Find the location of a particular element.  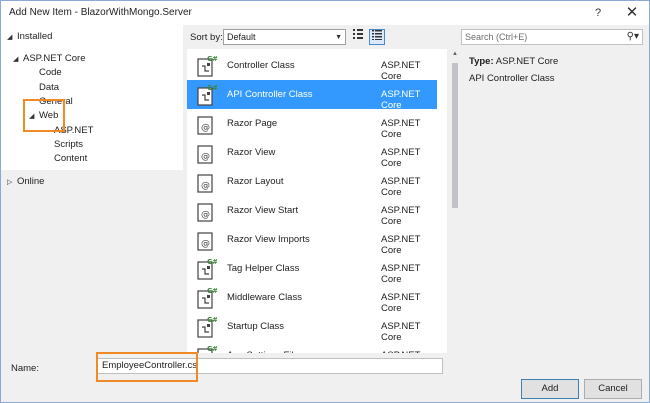

template-item-name: Razor View Imports is located at coordinates (268, 239).